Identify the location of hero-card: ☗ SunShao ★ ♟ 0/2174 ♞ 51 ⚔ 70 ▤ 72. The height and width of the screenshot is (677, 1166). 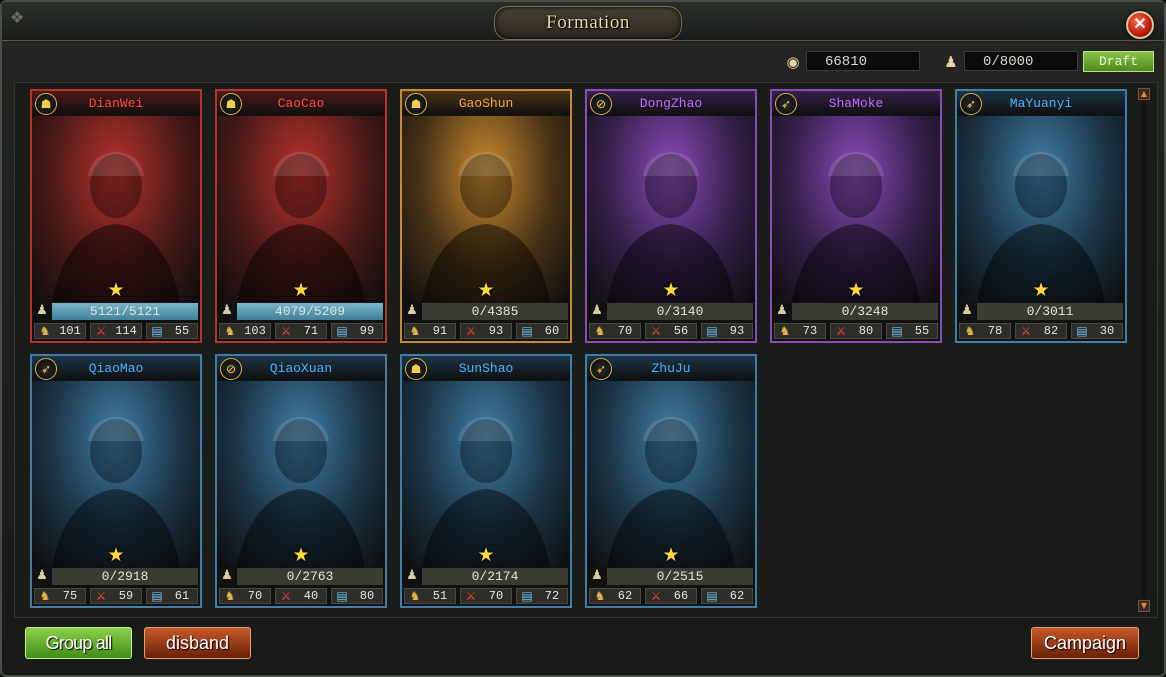
(486, 481).